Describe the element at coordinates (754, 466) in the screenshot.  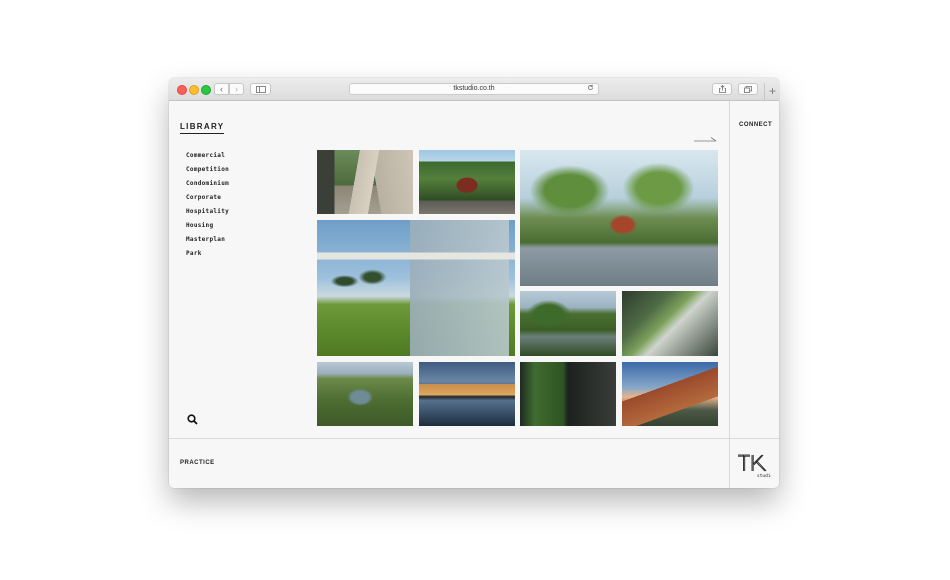
I see `tk-studio-logo: studio` at that location.